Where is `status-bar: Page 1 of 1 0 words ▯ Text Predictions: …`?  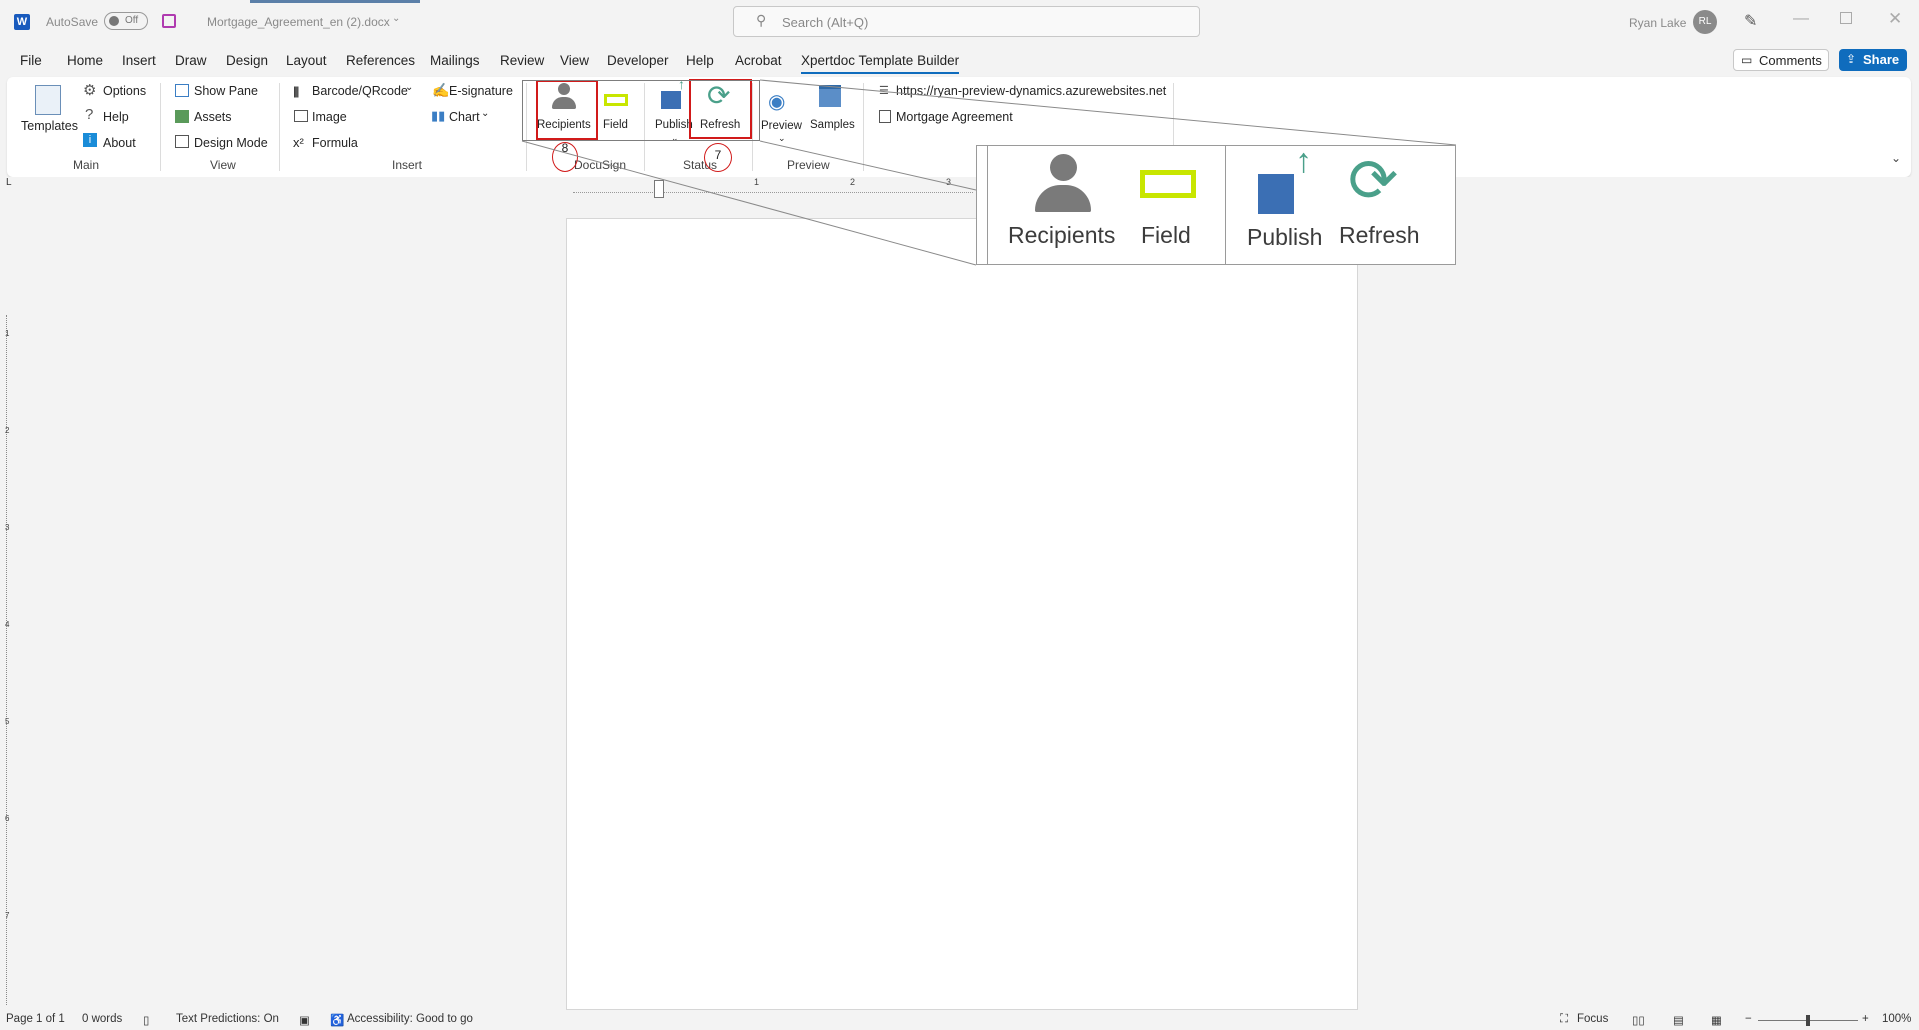
status-bar: Page 1 of 1 0 words ▯ Text Predictions: … is located at coordinates (959, 1020).